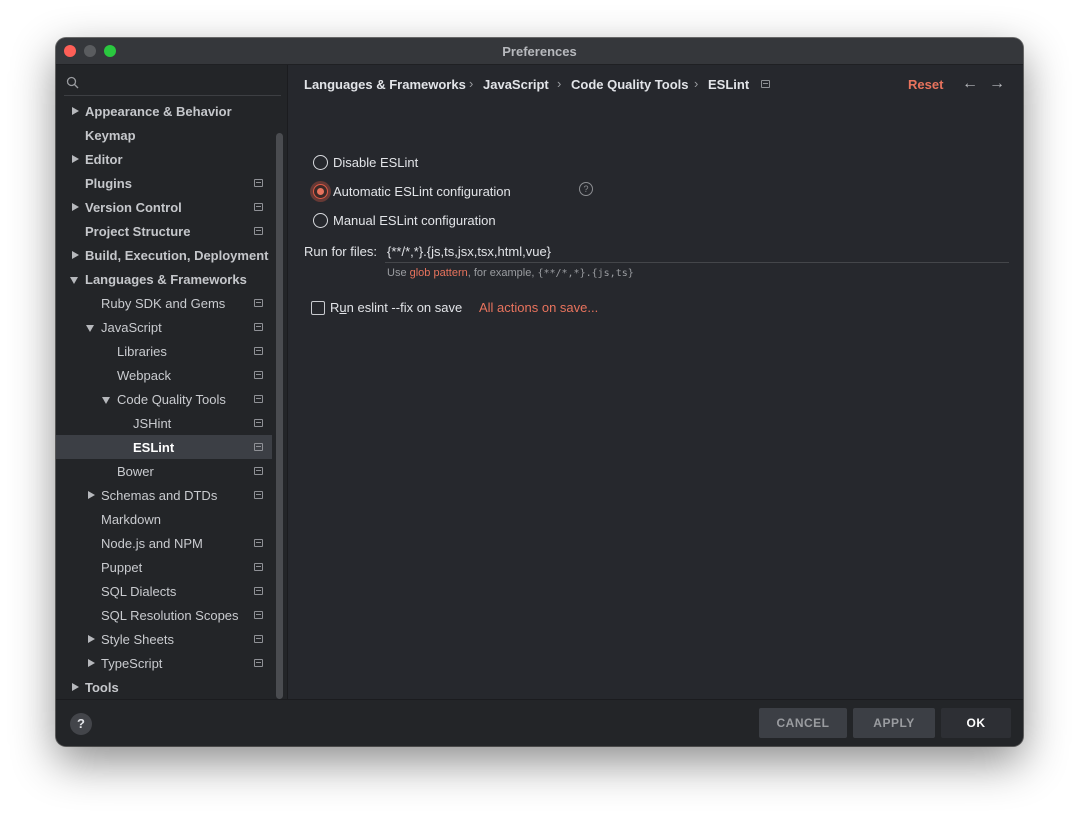  Describe the element at coordinates (164, 495) in the screenshot. I see `sidebar-item-schemas-and-dtds: Schemas and DTDs` at that location.